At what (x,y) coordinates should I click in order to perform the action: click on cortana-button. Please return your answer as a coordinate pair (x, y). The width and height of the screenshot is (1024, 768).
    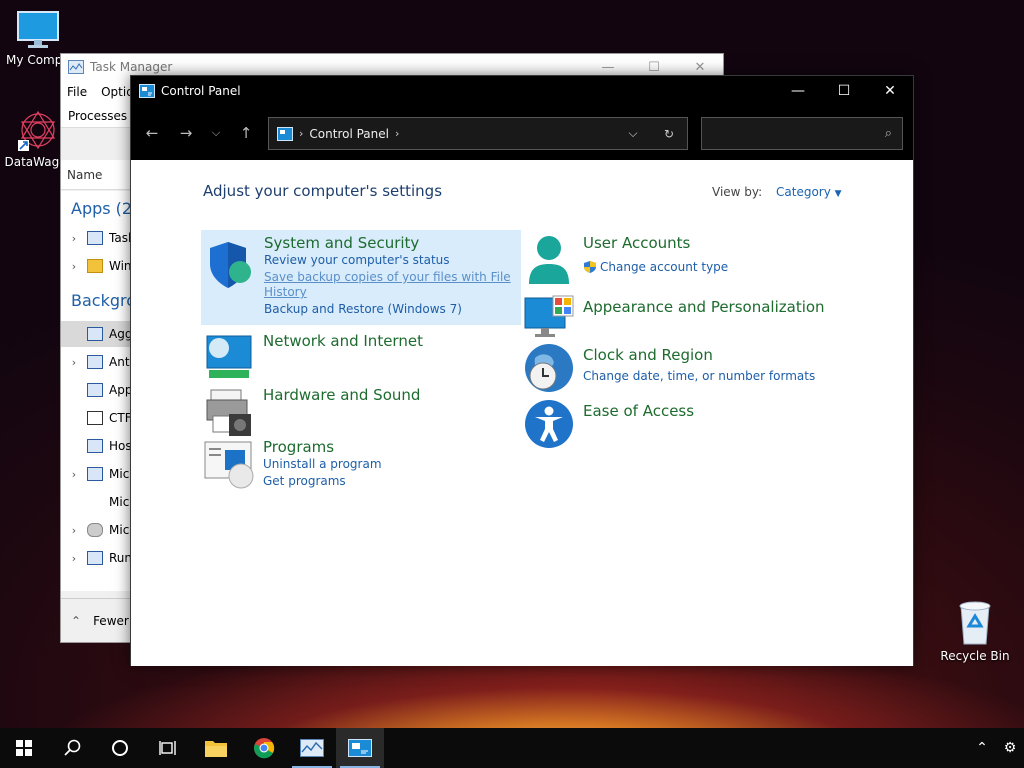
    Looking at the image, I should click on (120, 748).